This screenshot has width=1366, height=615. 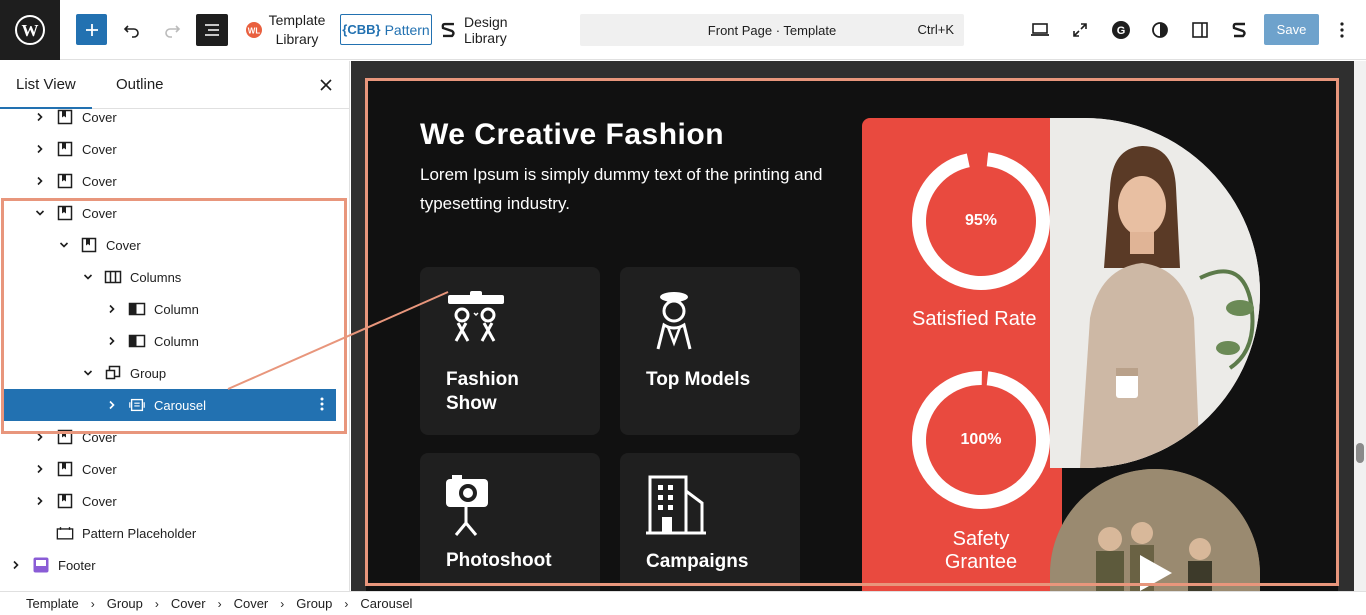 What do you see at coordinates (510, 351) in the screenshot?
I see `card-fashion-show: Fashion Show` at bounding box center [510, 351].